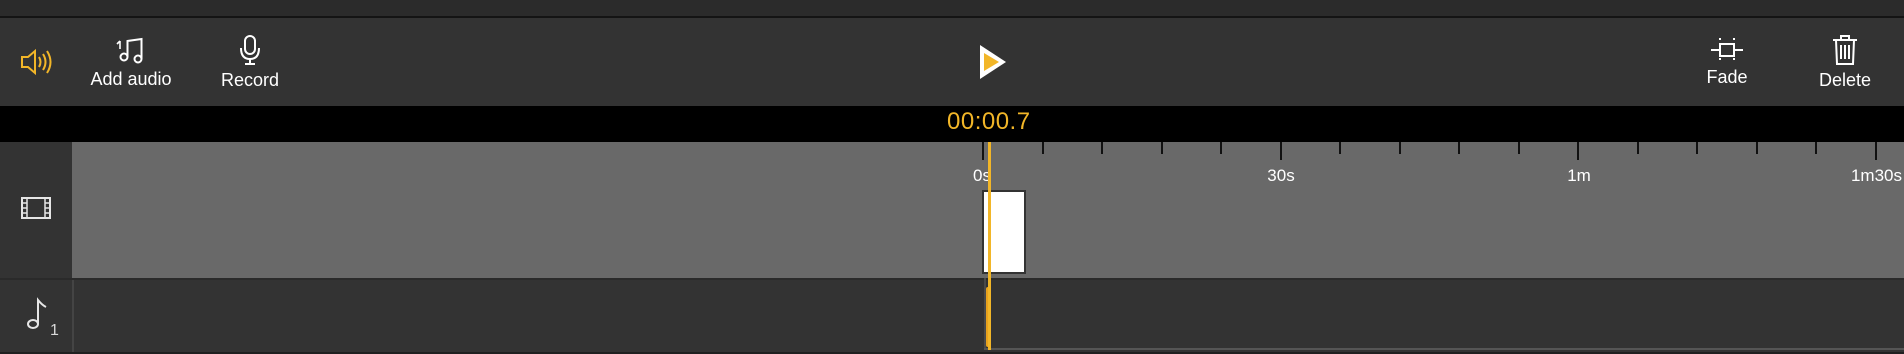  I want to click on volume-button, so click(36, 62).